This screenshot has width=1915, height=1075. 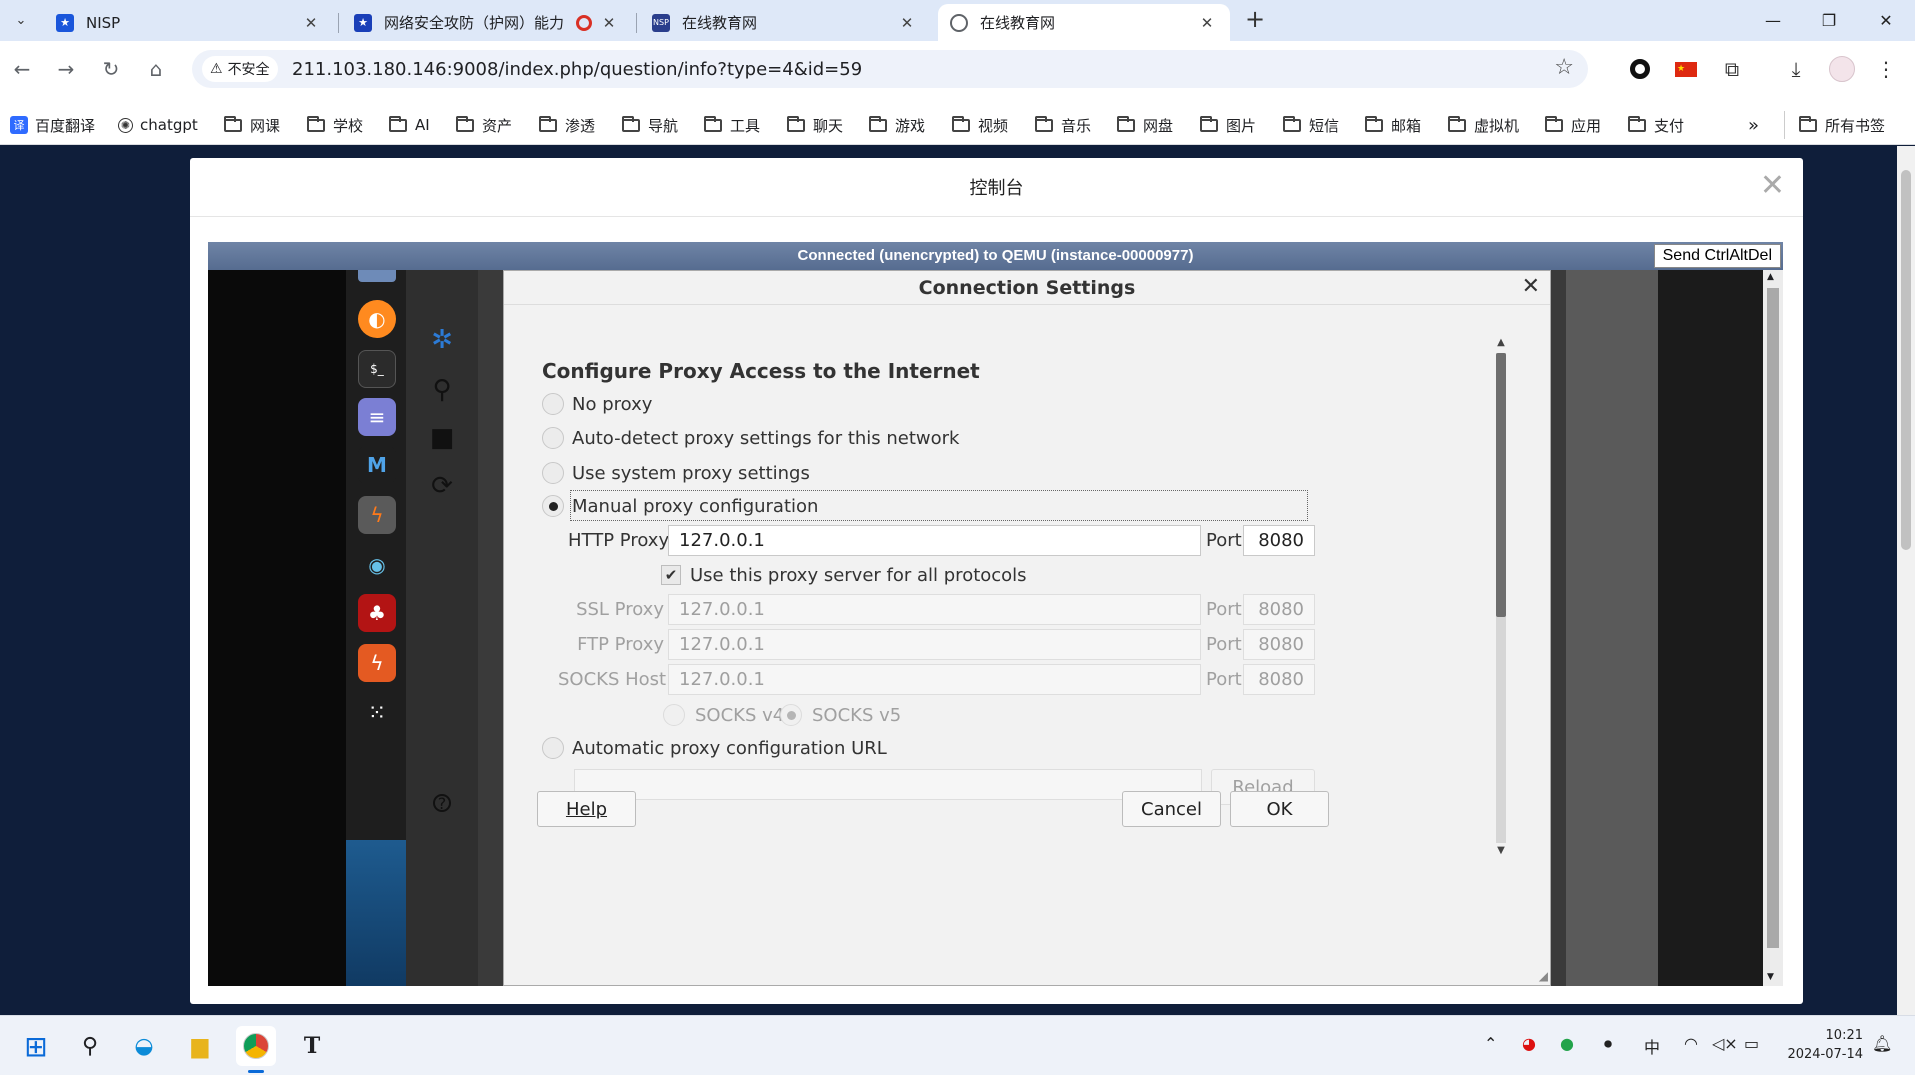 I want to click on console-close-icon: ✕, so click(x=1772, y=185).